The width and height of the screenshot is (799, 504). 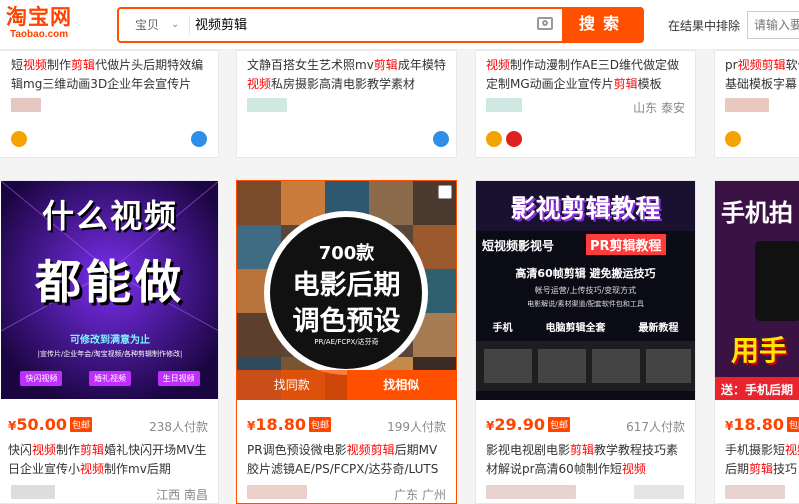 What do you see at coordinates (757, 213) in the screenshot?
I see `banner-headline: 手机拍` at bounding box center [757, 213].